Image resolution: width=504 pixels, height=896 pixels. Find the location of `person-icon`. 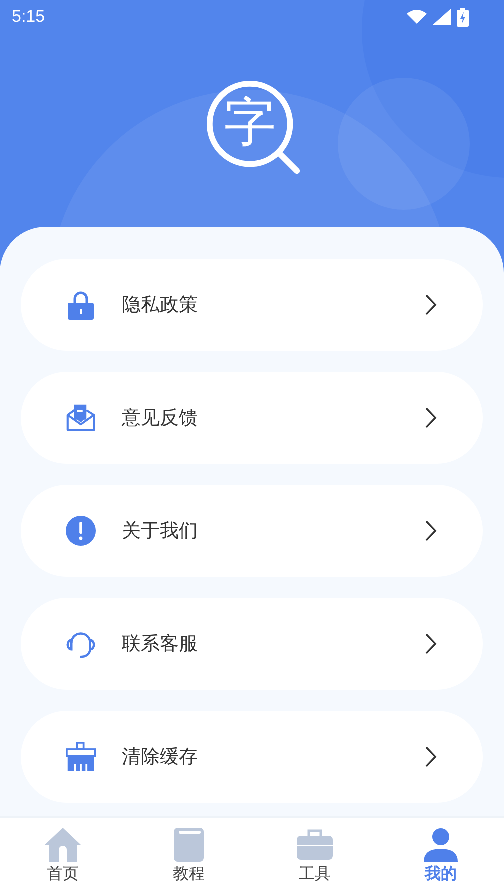

person-icon is located at coordinates (441, 845).